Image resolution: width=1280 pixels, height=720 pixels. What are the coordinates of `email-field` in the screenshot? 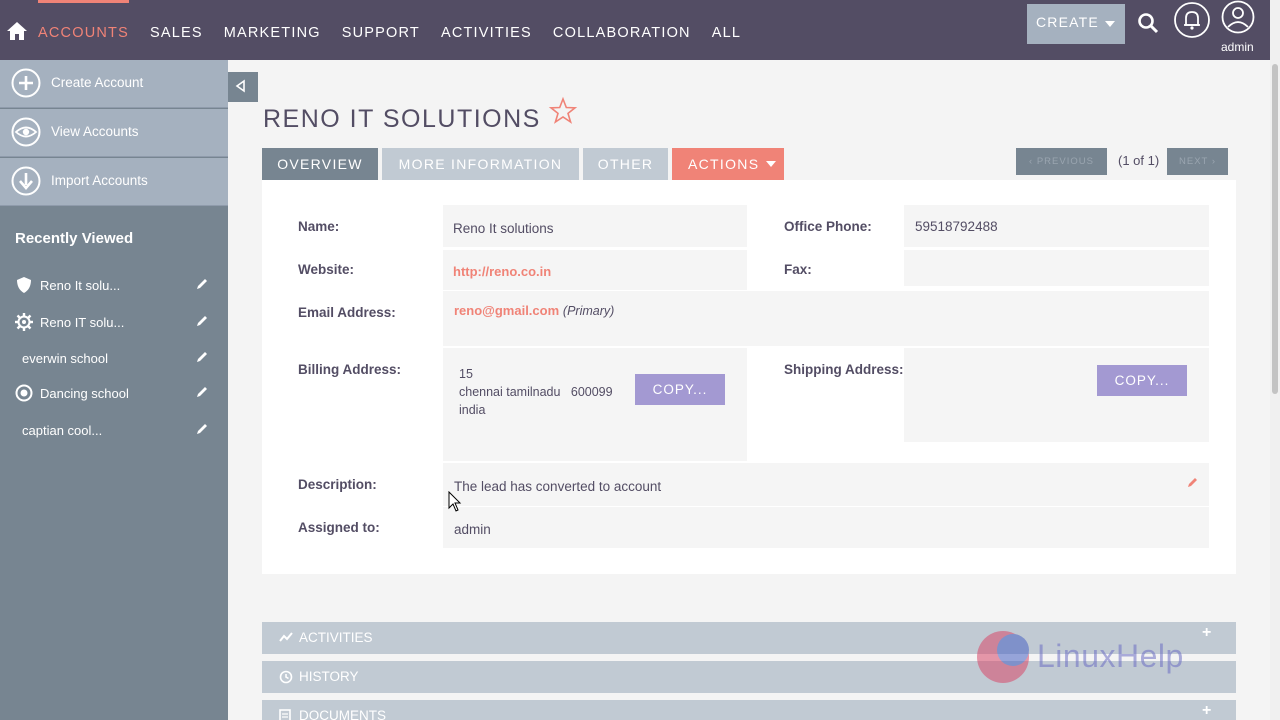 It's located at (826, 318).